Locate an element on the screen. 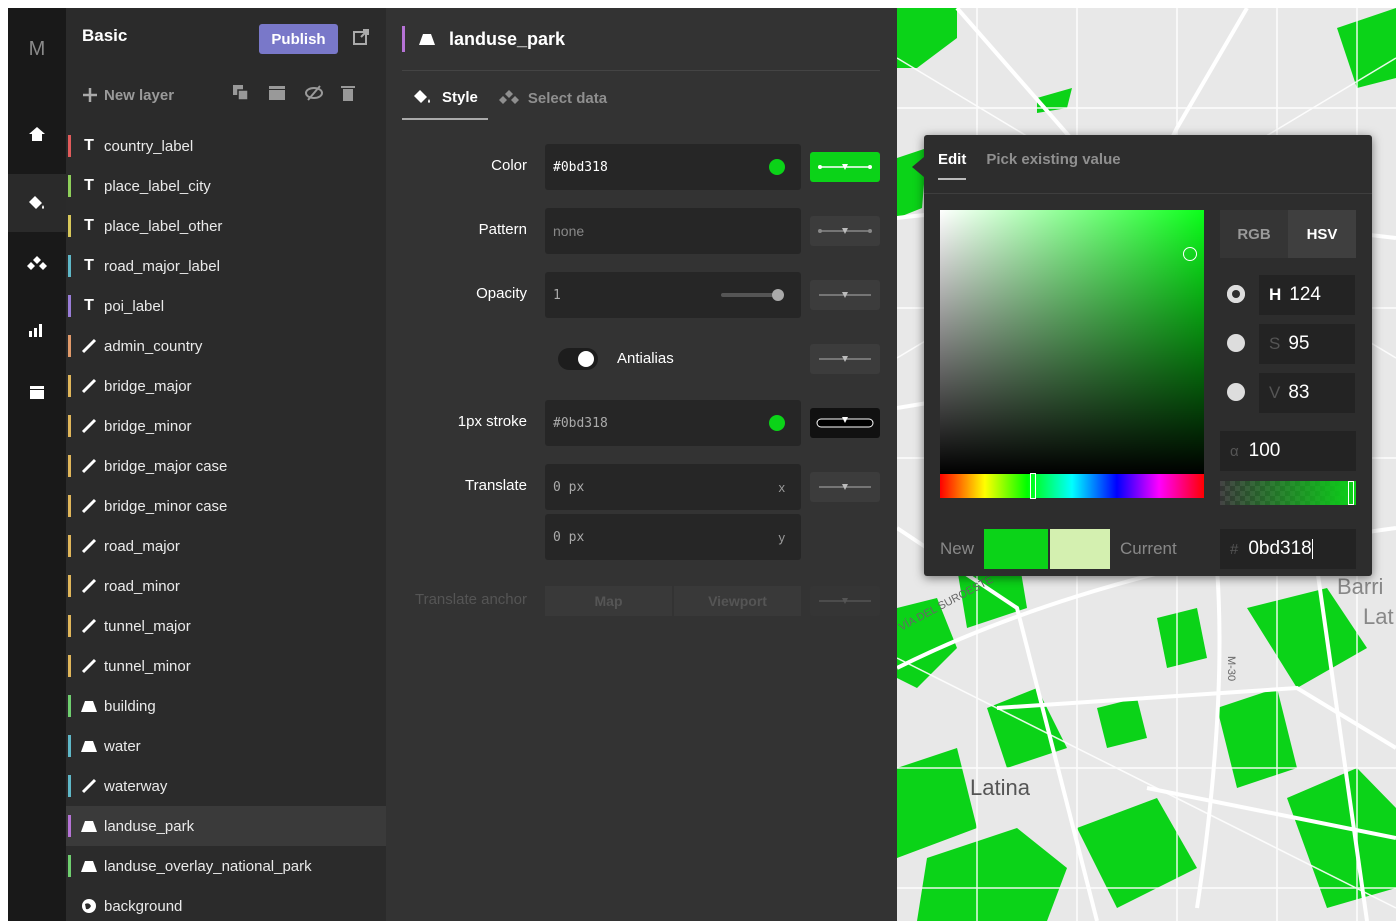 The height and width of the screenshot is (921, 1396). saturation-input: S 95 is located at coordinates (1307, 344).